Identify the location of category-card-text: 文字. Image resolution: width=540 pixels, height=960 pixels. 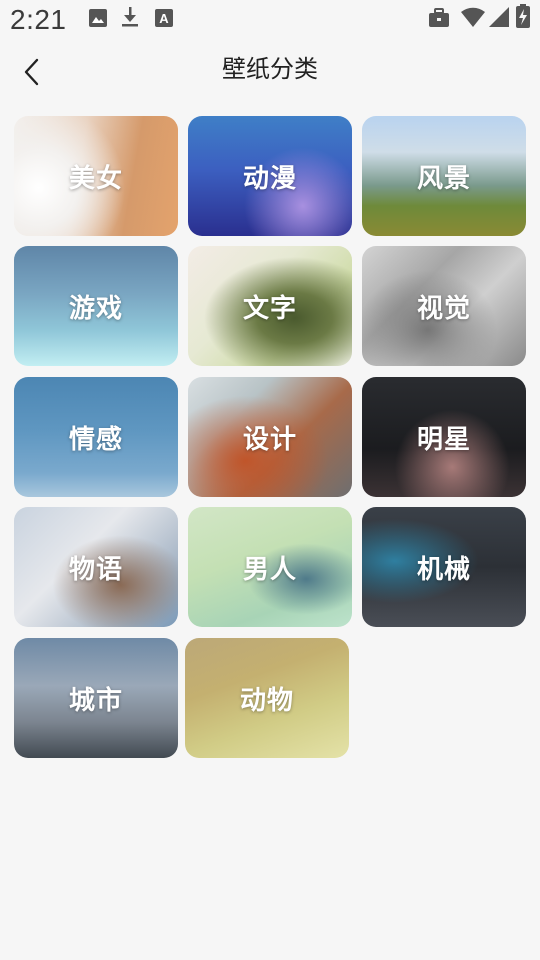
(270, 306).